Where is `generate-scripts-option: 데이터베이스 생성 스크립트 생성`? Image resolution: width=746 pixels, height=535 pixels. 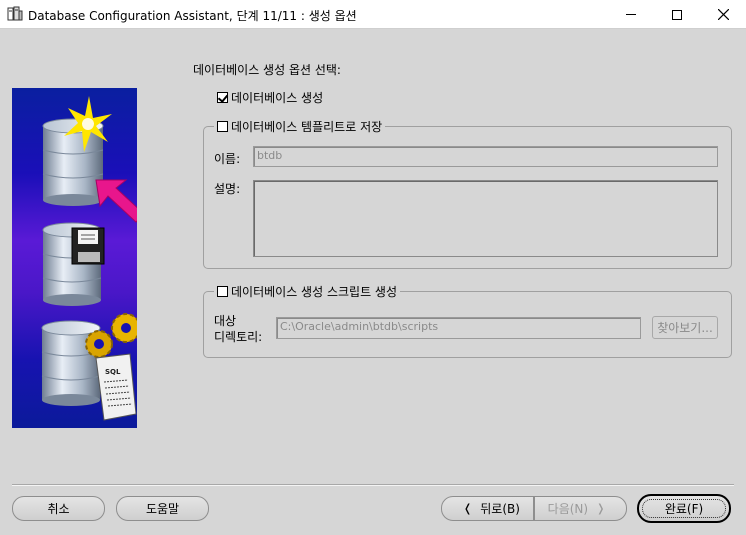
generate-scripts-option: 데이터베이스 생성 스크립트 생성 is located at coordinates (307, 291).